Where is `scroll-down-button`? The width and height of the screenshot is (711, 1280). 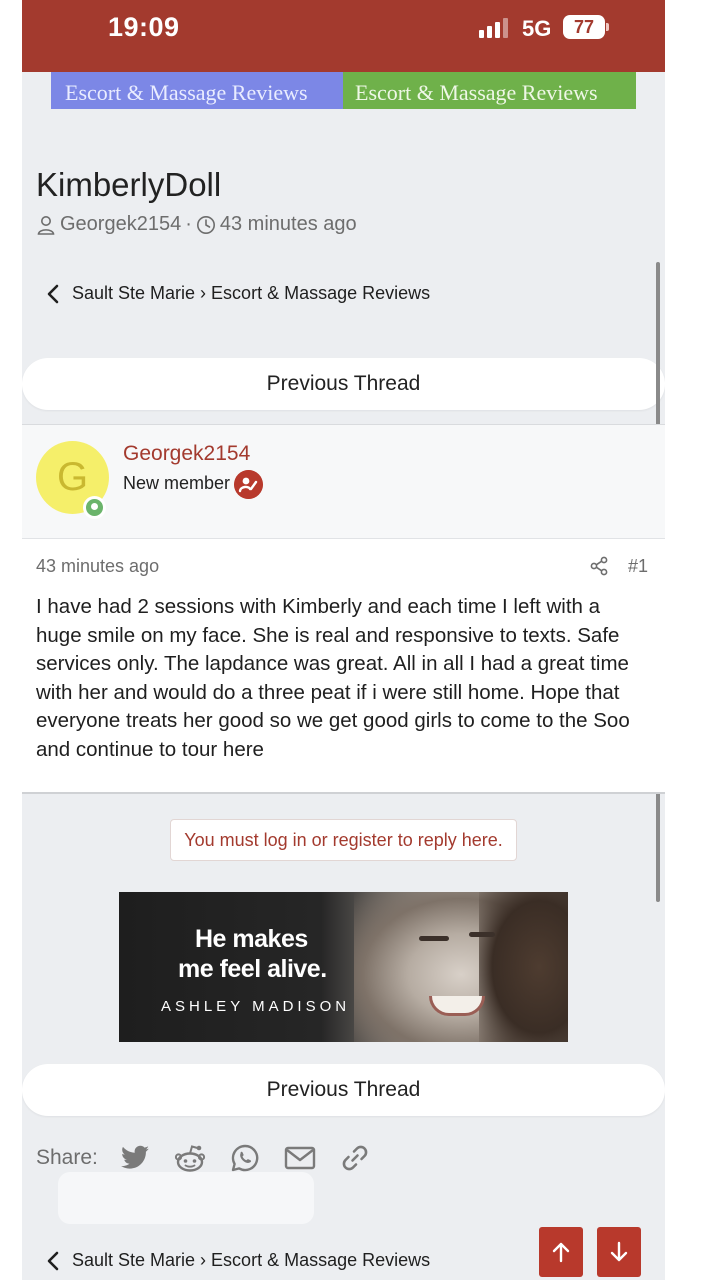 scroll-down-button is located at coordinates (619, 1252).